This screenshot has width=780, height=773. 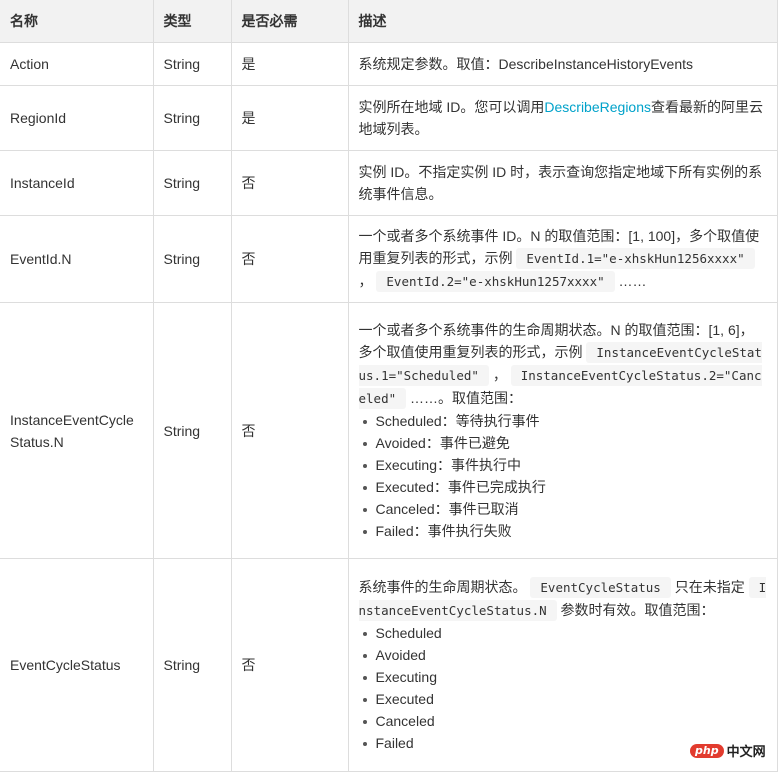 What do you see at coordinates (564, 487) in the screenshot?
I see `list-item: Executed：事件已完成执行` at bounding box center [564, 487].